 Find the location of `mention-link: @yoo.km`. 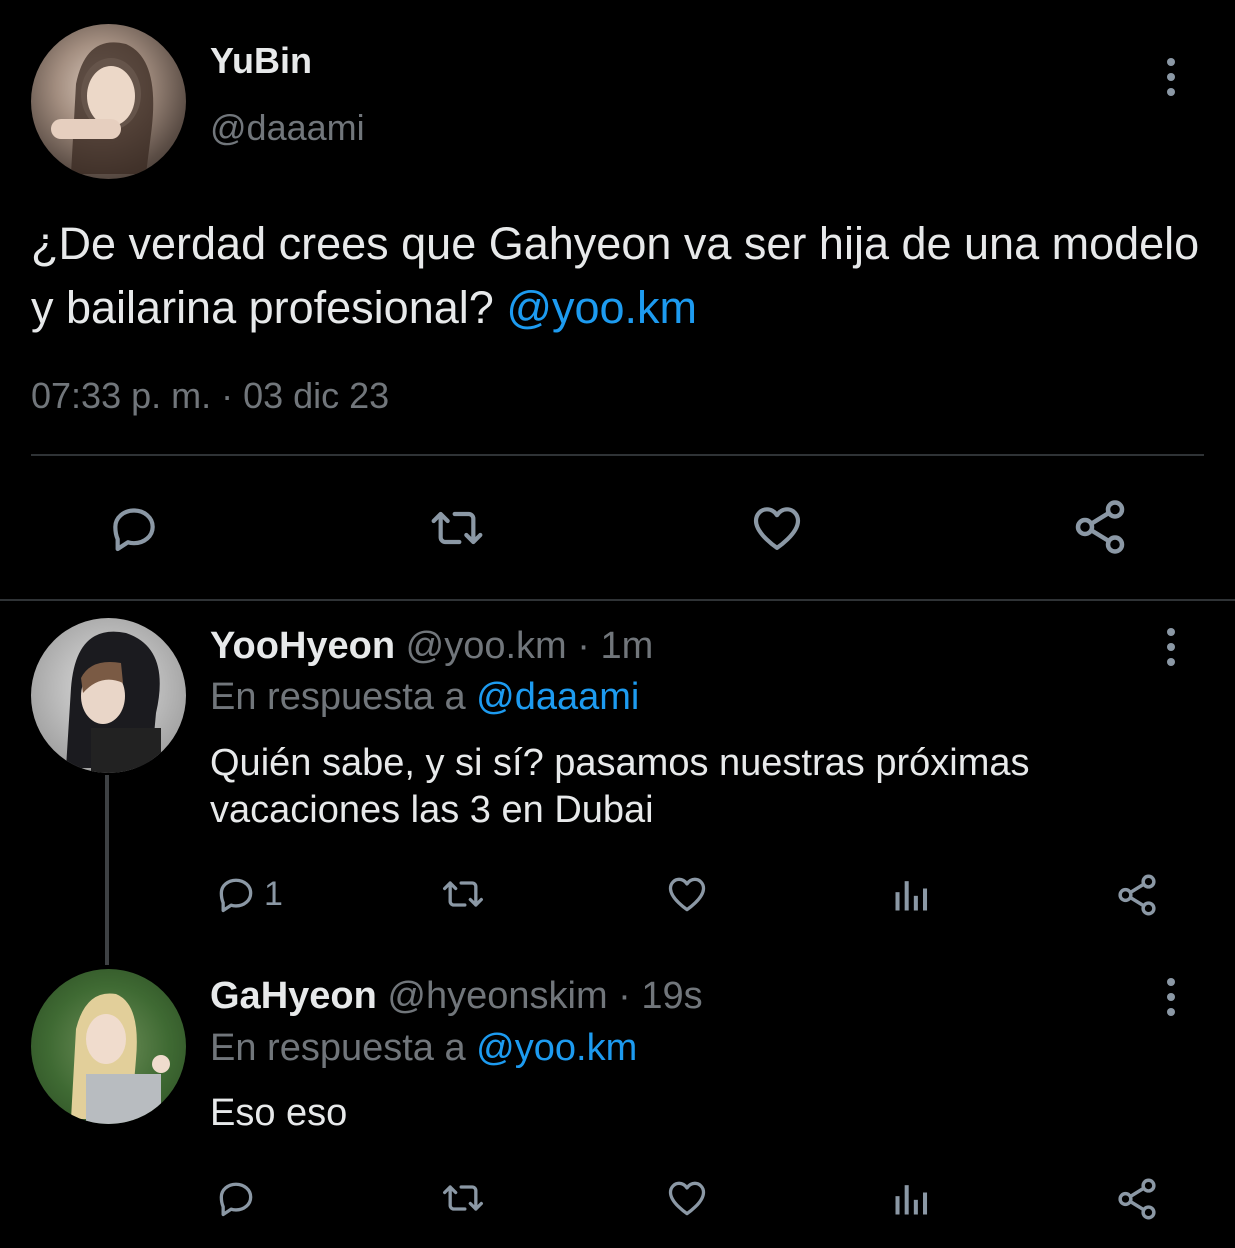

mention-link: @yoo.km is located at coordinates (601, 307).